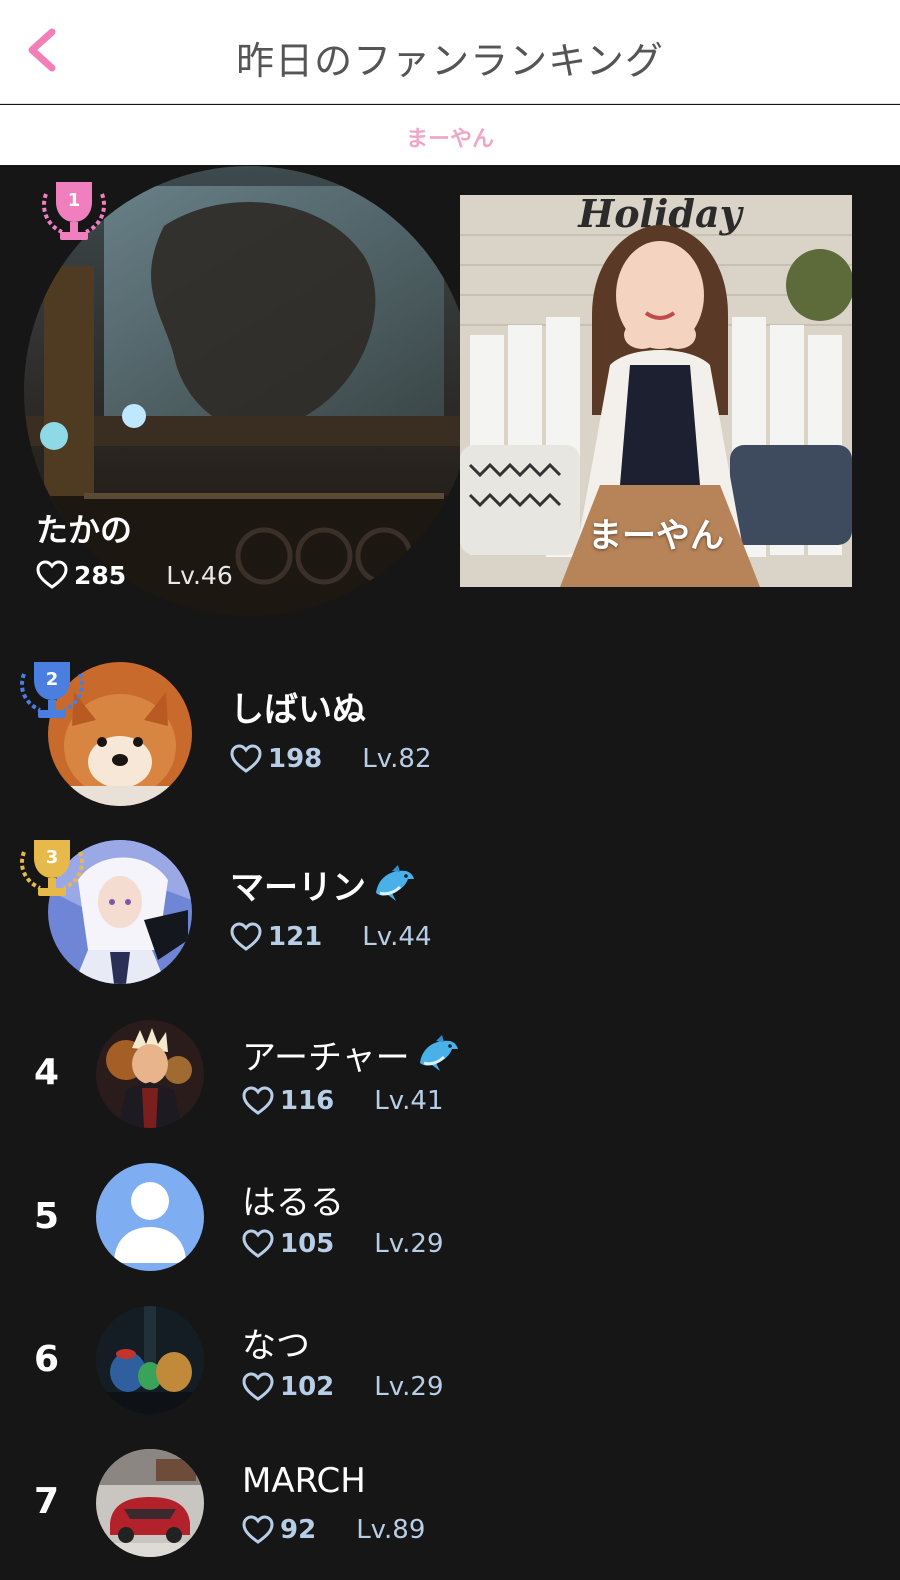 The image size is (900, 1580). I want to click on rank-3-trophy-icon: 3, so click(52, 868).